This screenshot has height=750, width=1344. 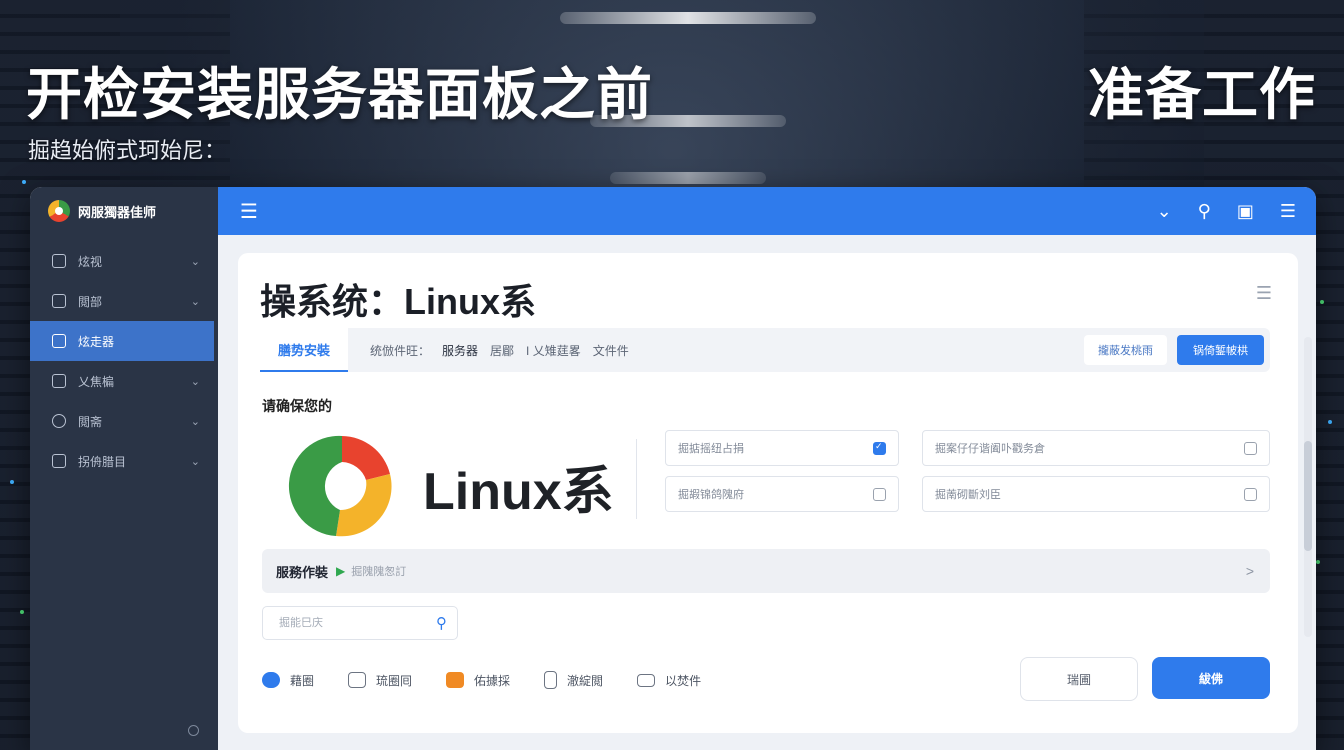 I want to click on tool-label: 以焚件, so click(x=683, y=680).